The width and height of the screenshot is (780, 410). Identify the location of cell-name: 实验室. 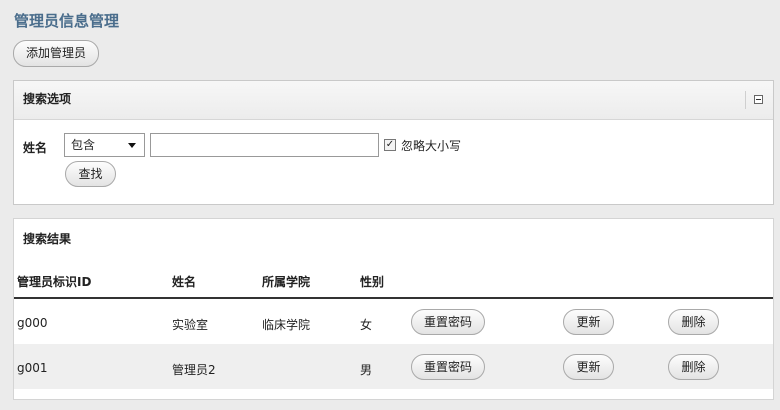
(190, 325).